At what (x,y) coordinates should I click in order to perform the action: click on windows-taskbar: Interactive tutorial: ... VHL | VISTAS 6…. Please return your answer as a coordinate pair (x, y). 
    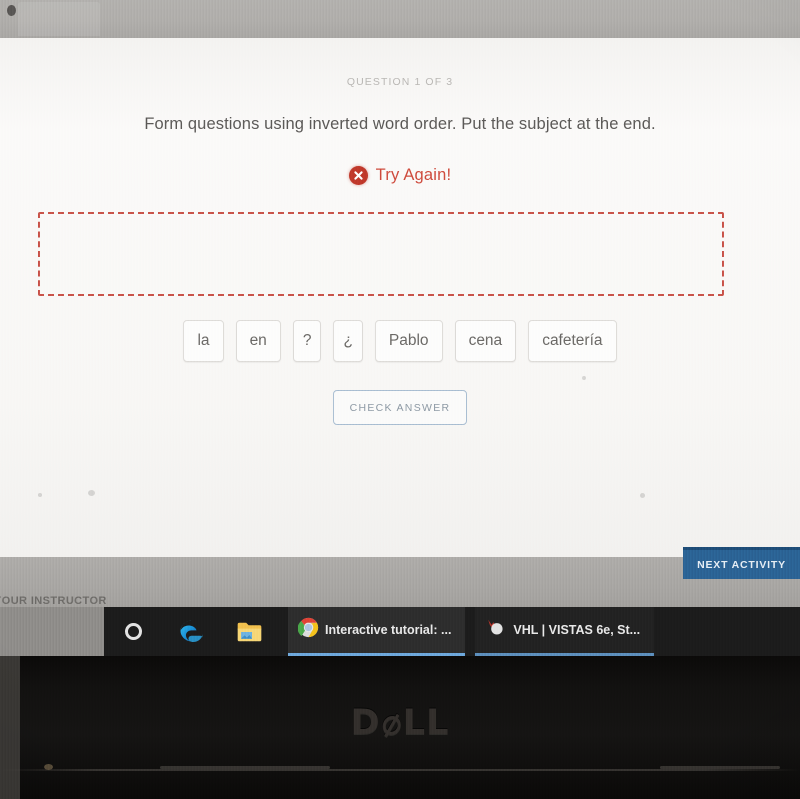
    Looking at the image, I should click on (452, 631).